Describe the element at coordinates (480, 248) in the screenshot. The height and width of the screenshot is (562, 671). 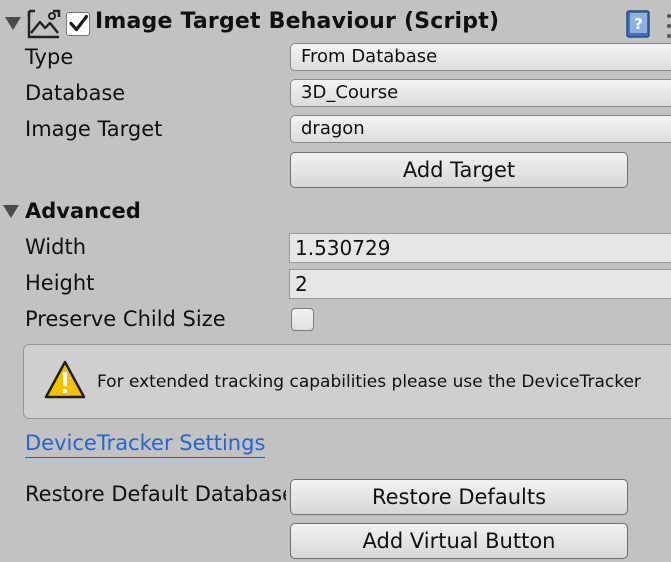
I see `width-field: 1.530729` at that location.